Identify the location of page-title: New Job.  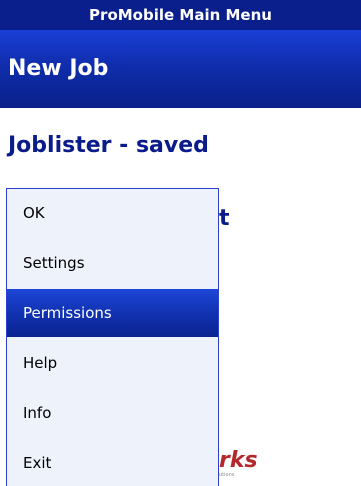
(58, 68).